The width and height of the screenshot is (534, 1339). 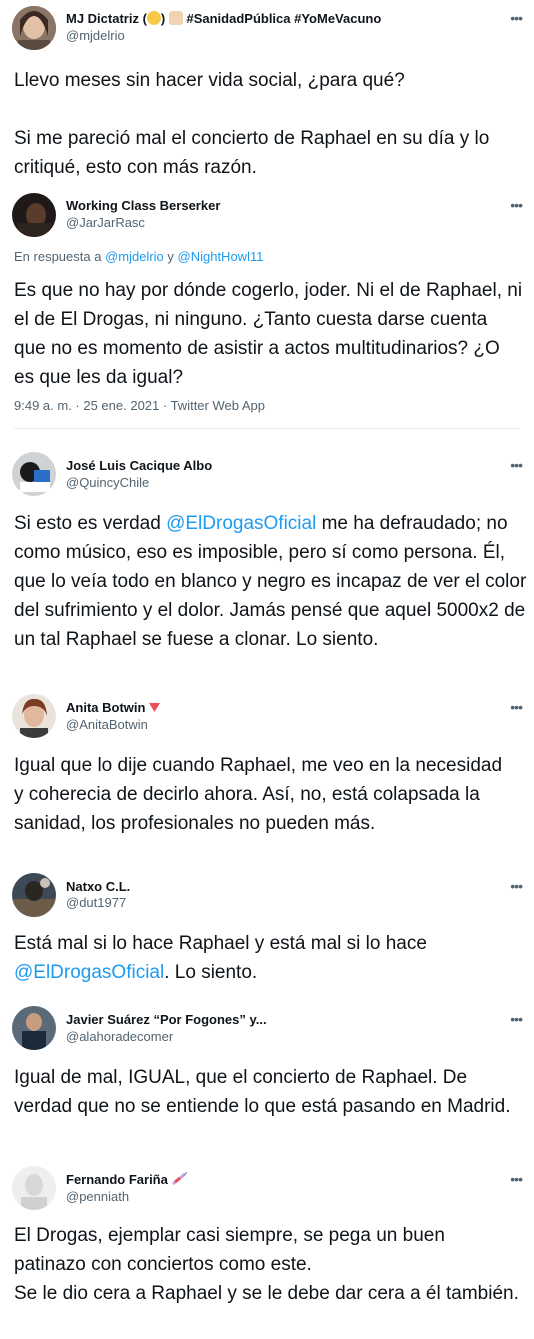 I want to click on author-name-text: Anita Botwin, so click(x=106, y=707).